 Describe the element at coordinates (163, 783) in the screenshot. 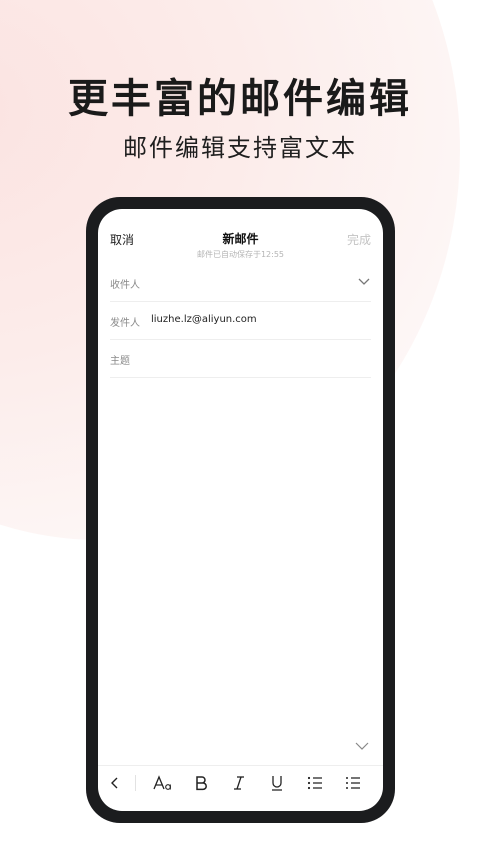

I see `font-size-icon` at that location.